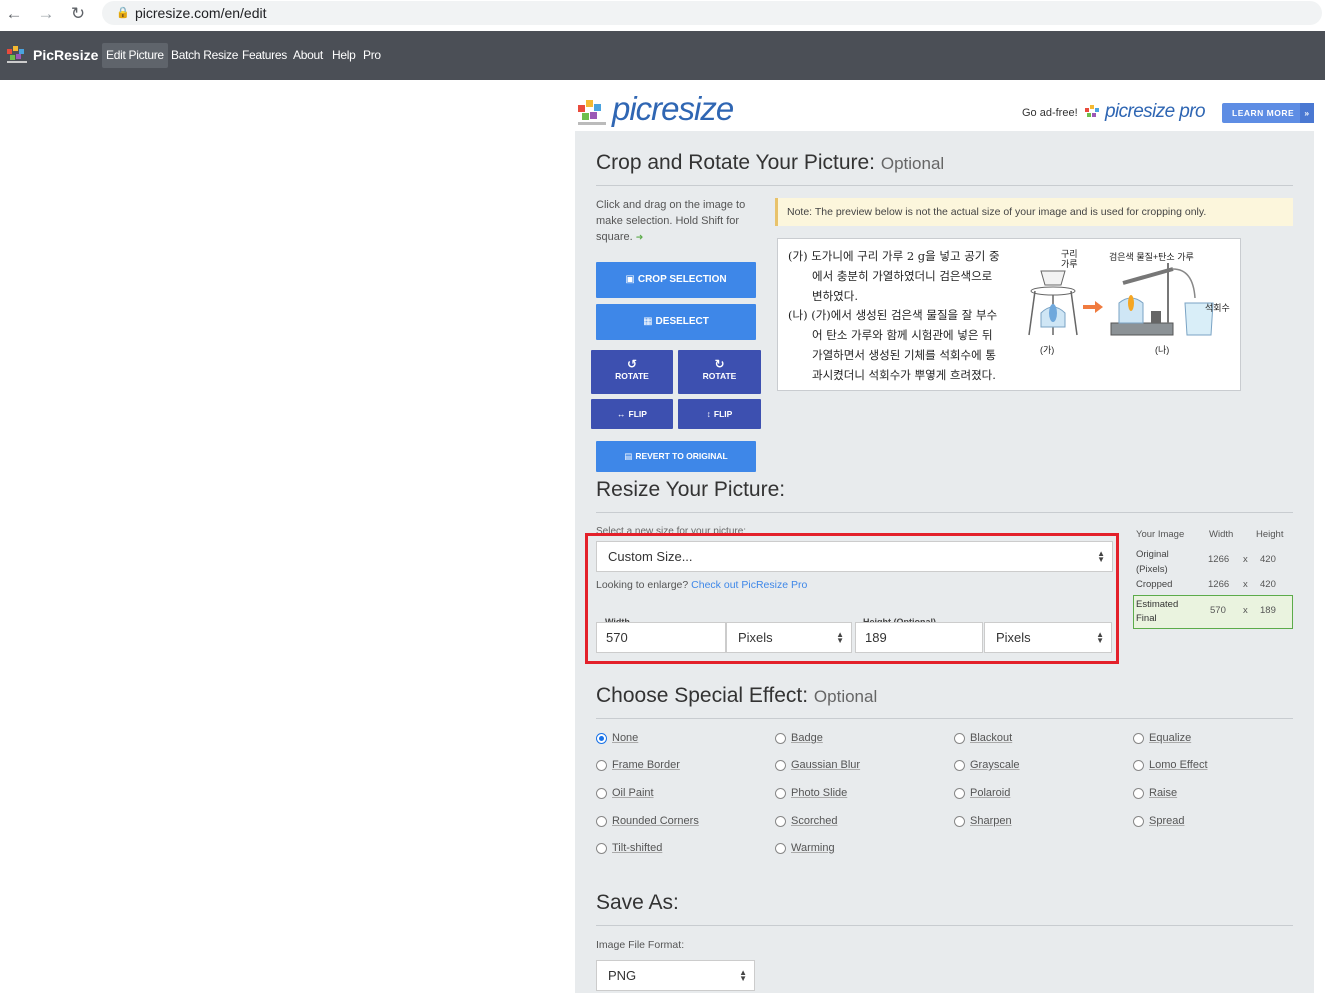 Image resolution: width=1325 pixels, height=993 pixels. I want to click on effect-label: Rounded Corners, so click(655, 821).